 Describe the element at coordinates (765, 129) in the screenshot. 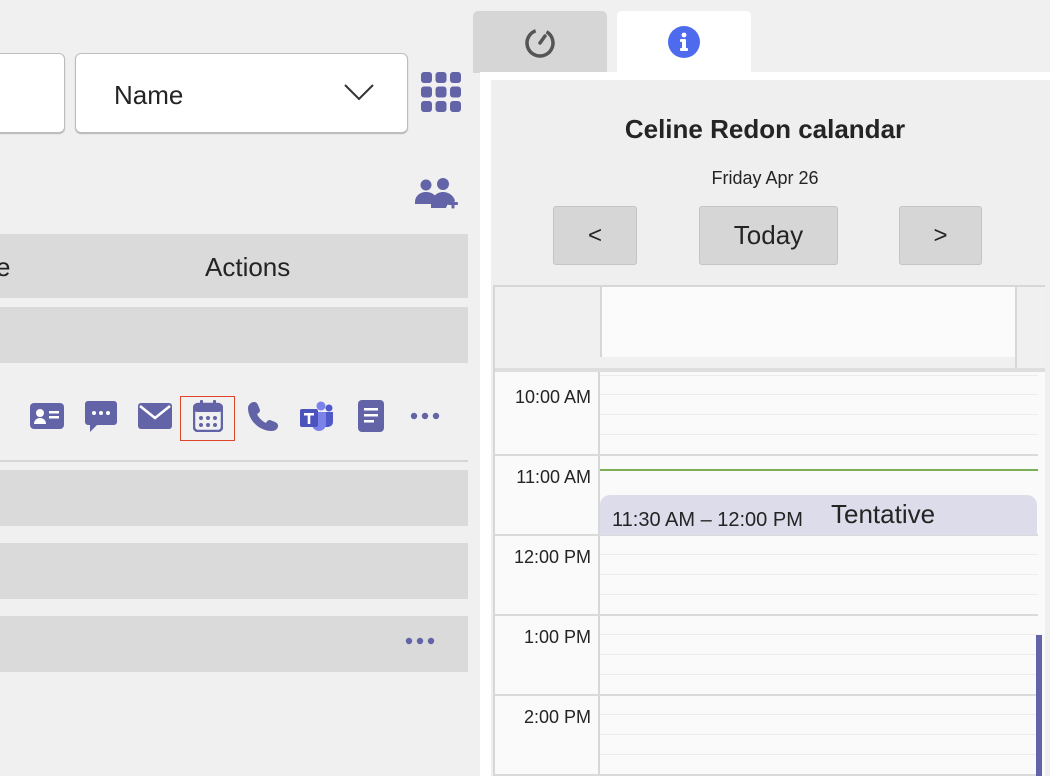

I see `calendar-title: Celine Redon calandar` at that location.